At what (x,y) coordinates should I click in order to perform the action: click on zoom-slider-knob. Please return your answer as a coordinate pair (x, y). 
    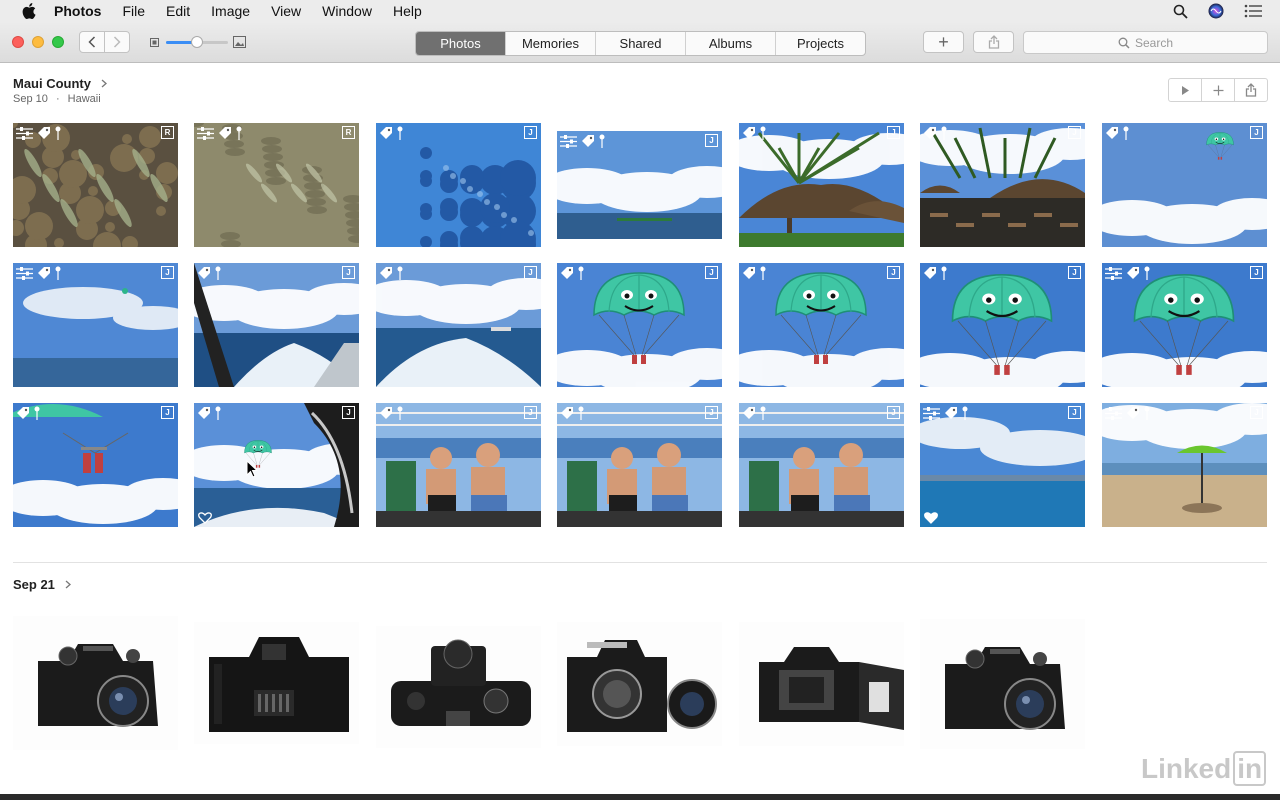
    Looking at the image, I should click on (197, 42).